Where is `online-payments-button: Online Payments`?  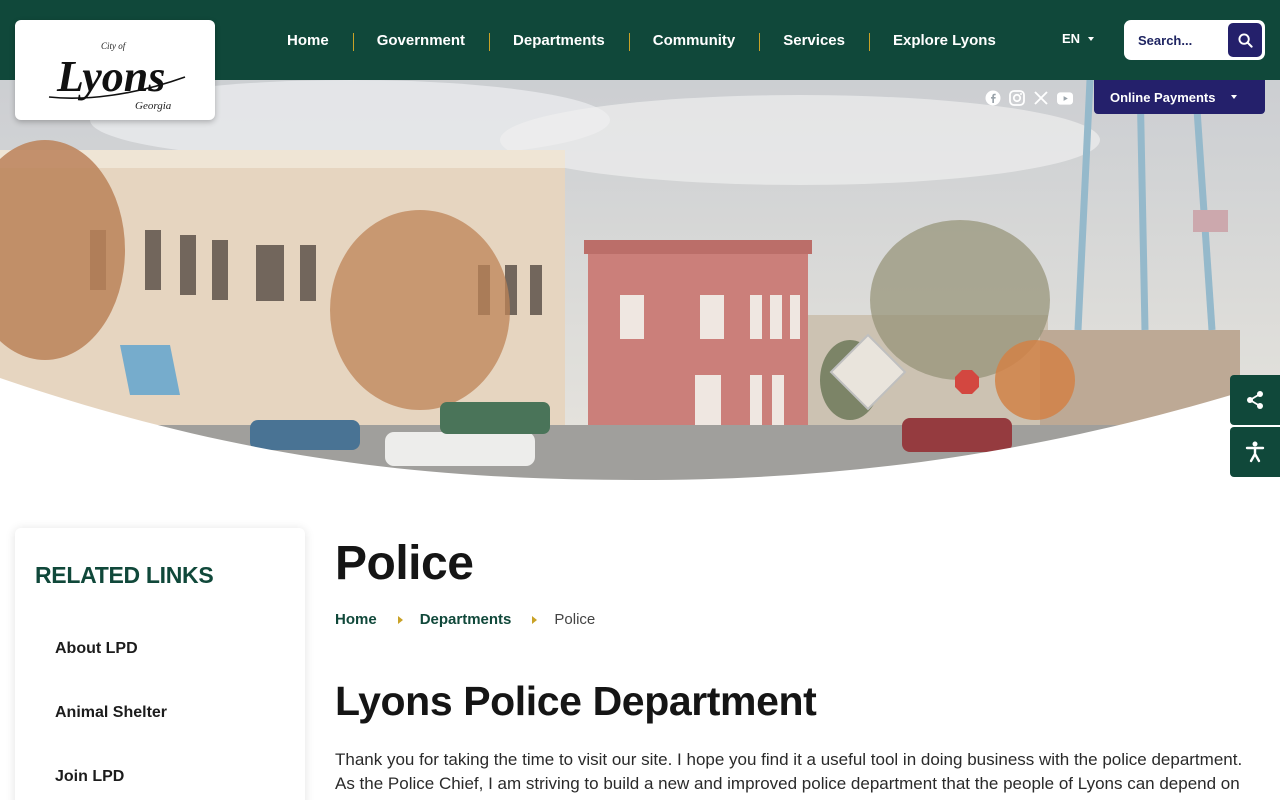 online-payments-button: Online Payments is located at coordinates (1179, 97).